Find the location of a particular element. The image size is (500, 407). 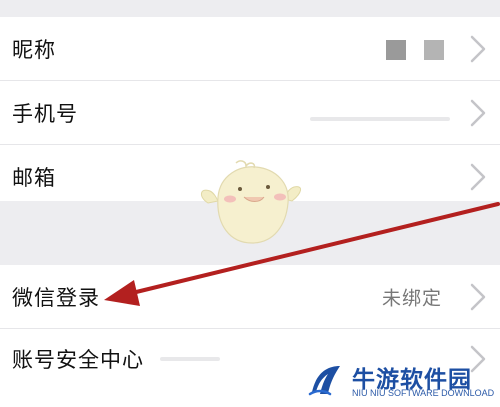

blur-artifact is located at coordinates (190, 359).